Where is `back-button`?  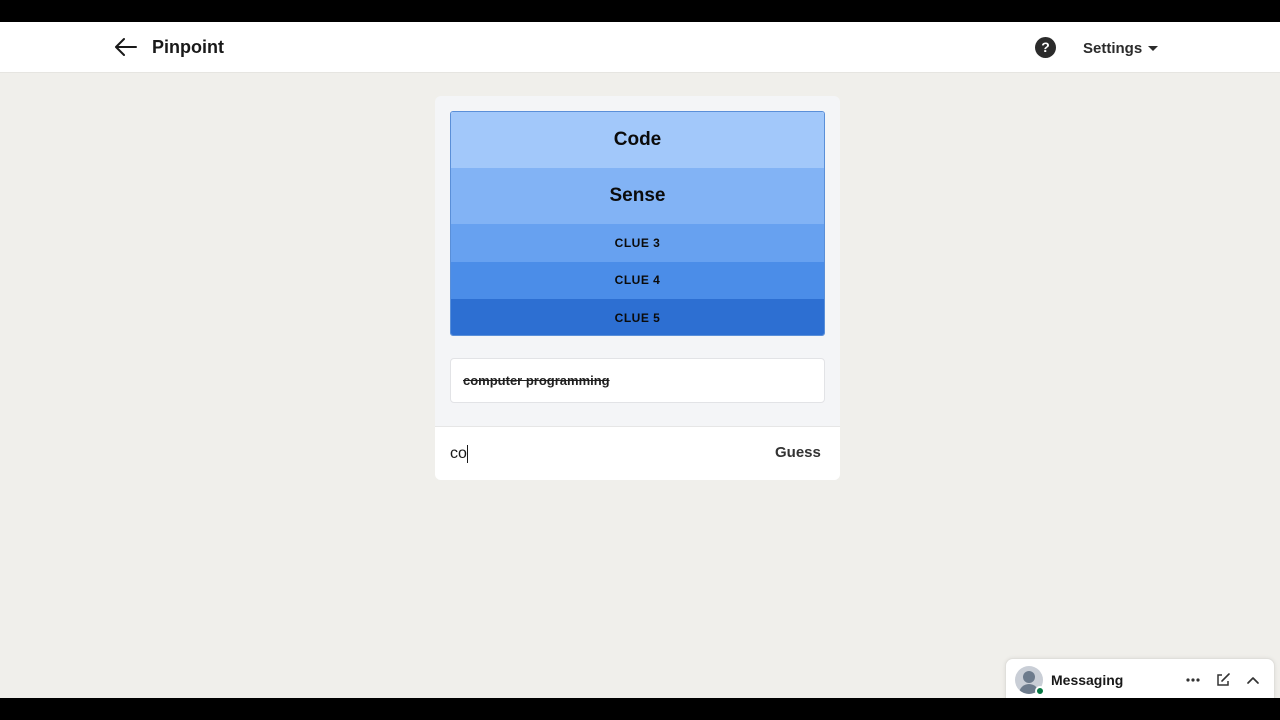
back-button is located at coordinates (126, 47).